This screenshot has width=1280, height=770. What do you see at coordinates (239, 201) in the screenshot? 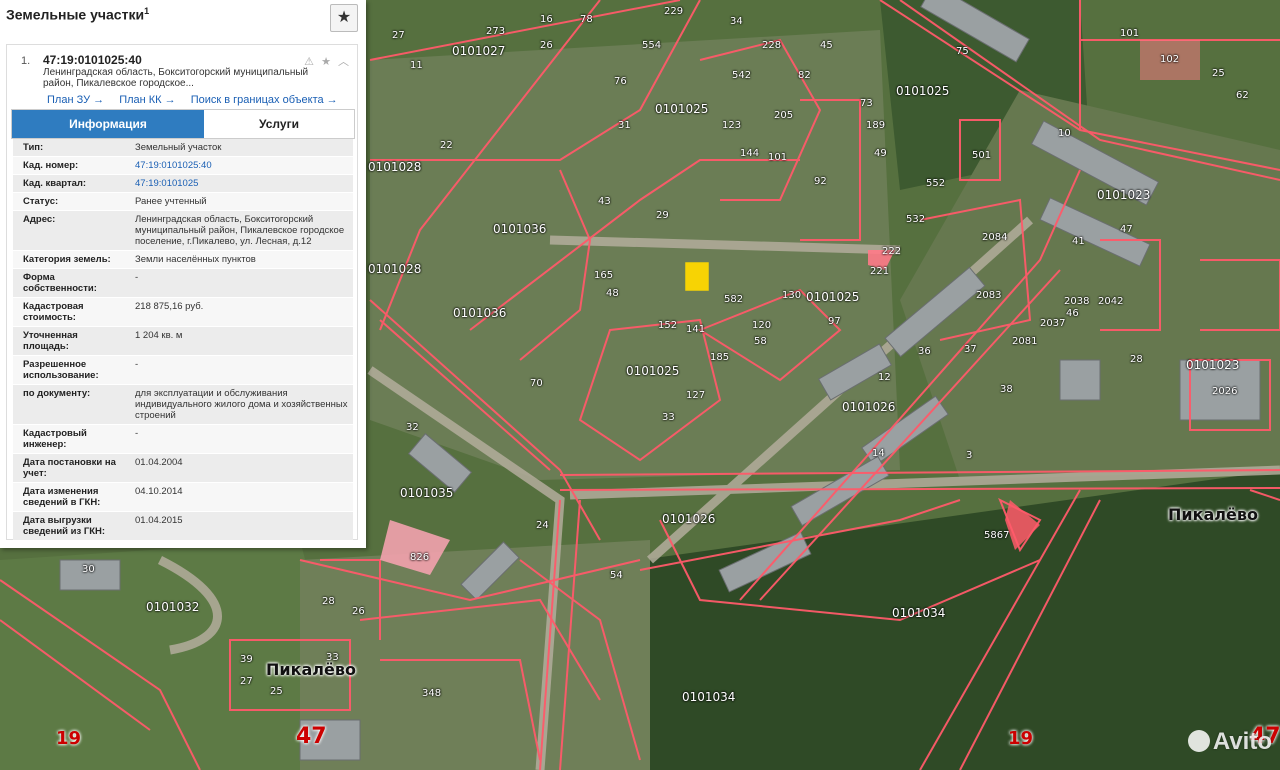
I see `info-row-value: Ранее учтенный` at bounding box center [239, 201].